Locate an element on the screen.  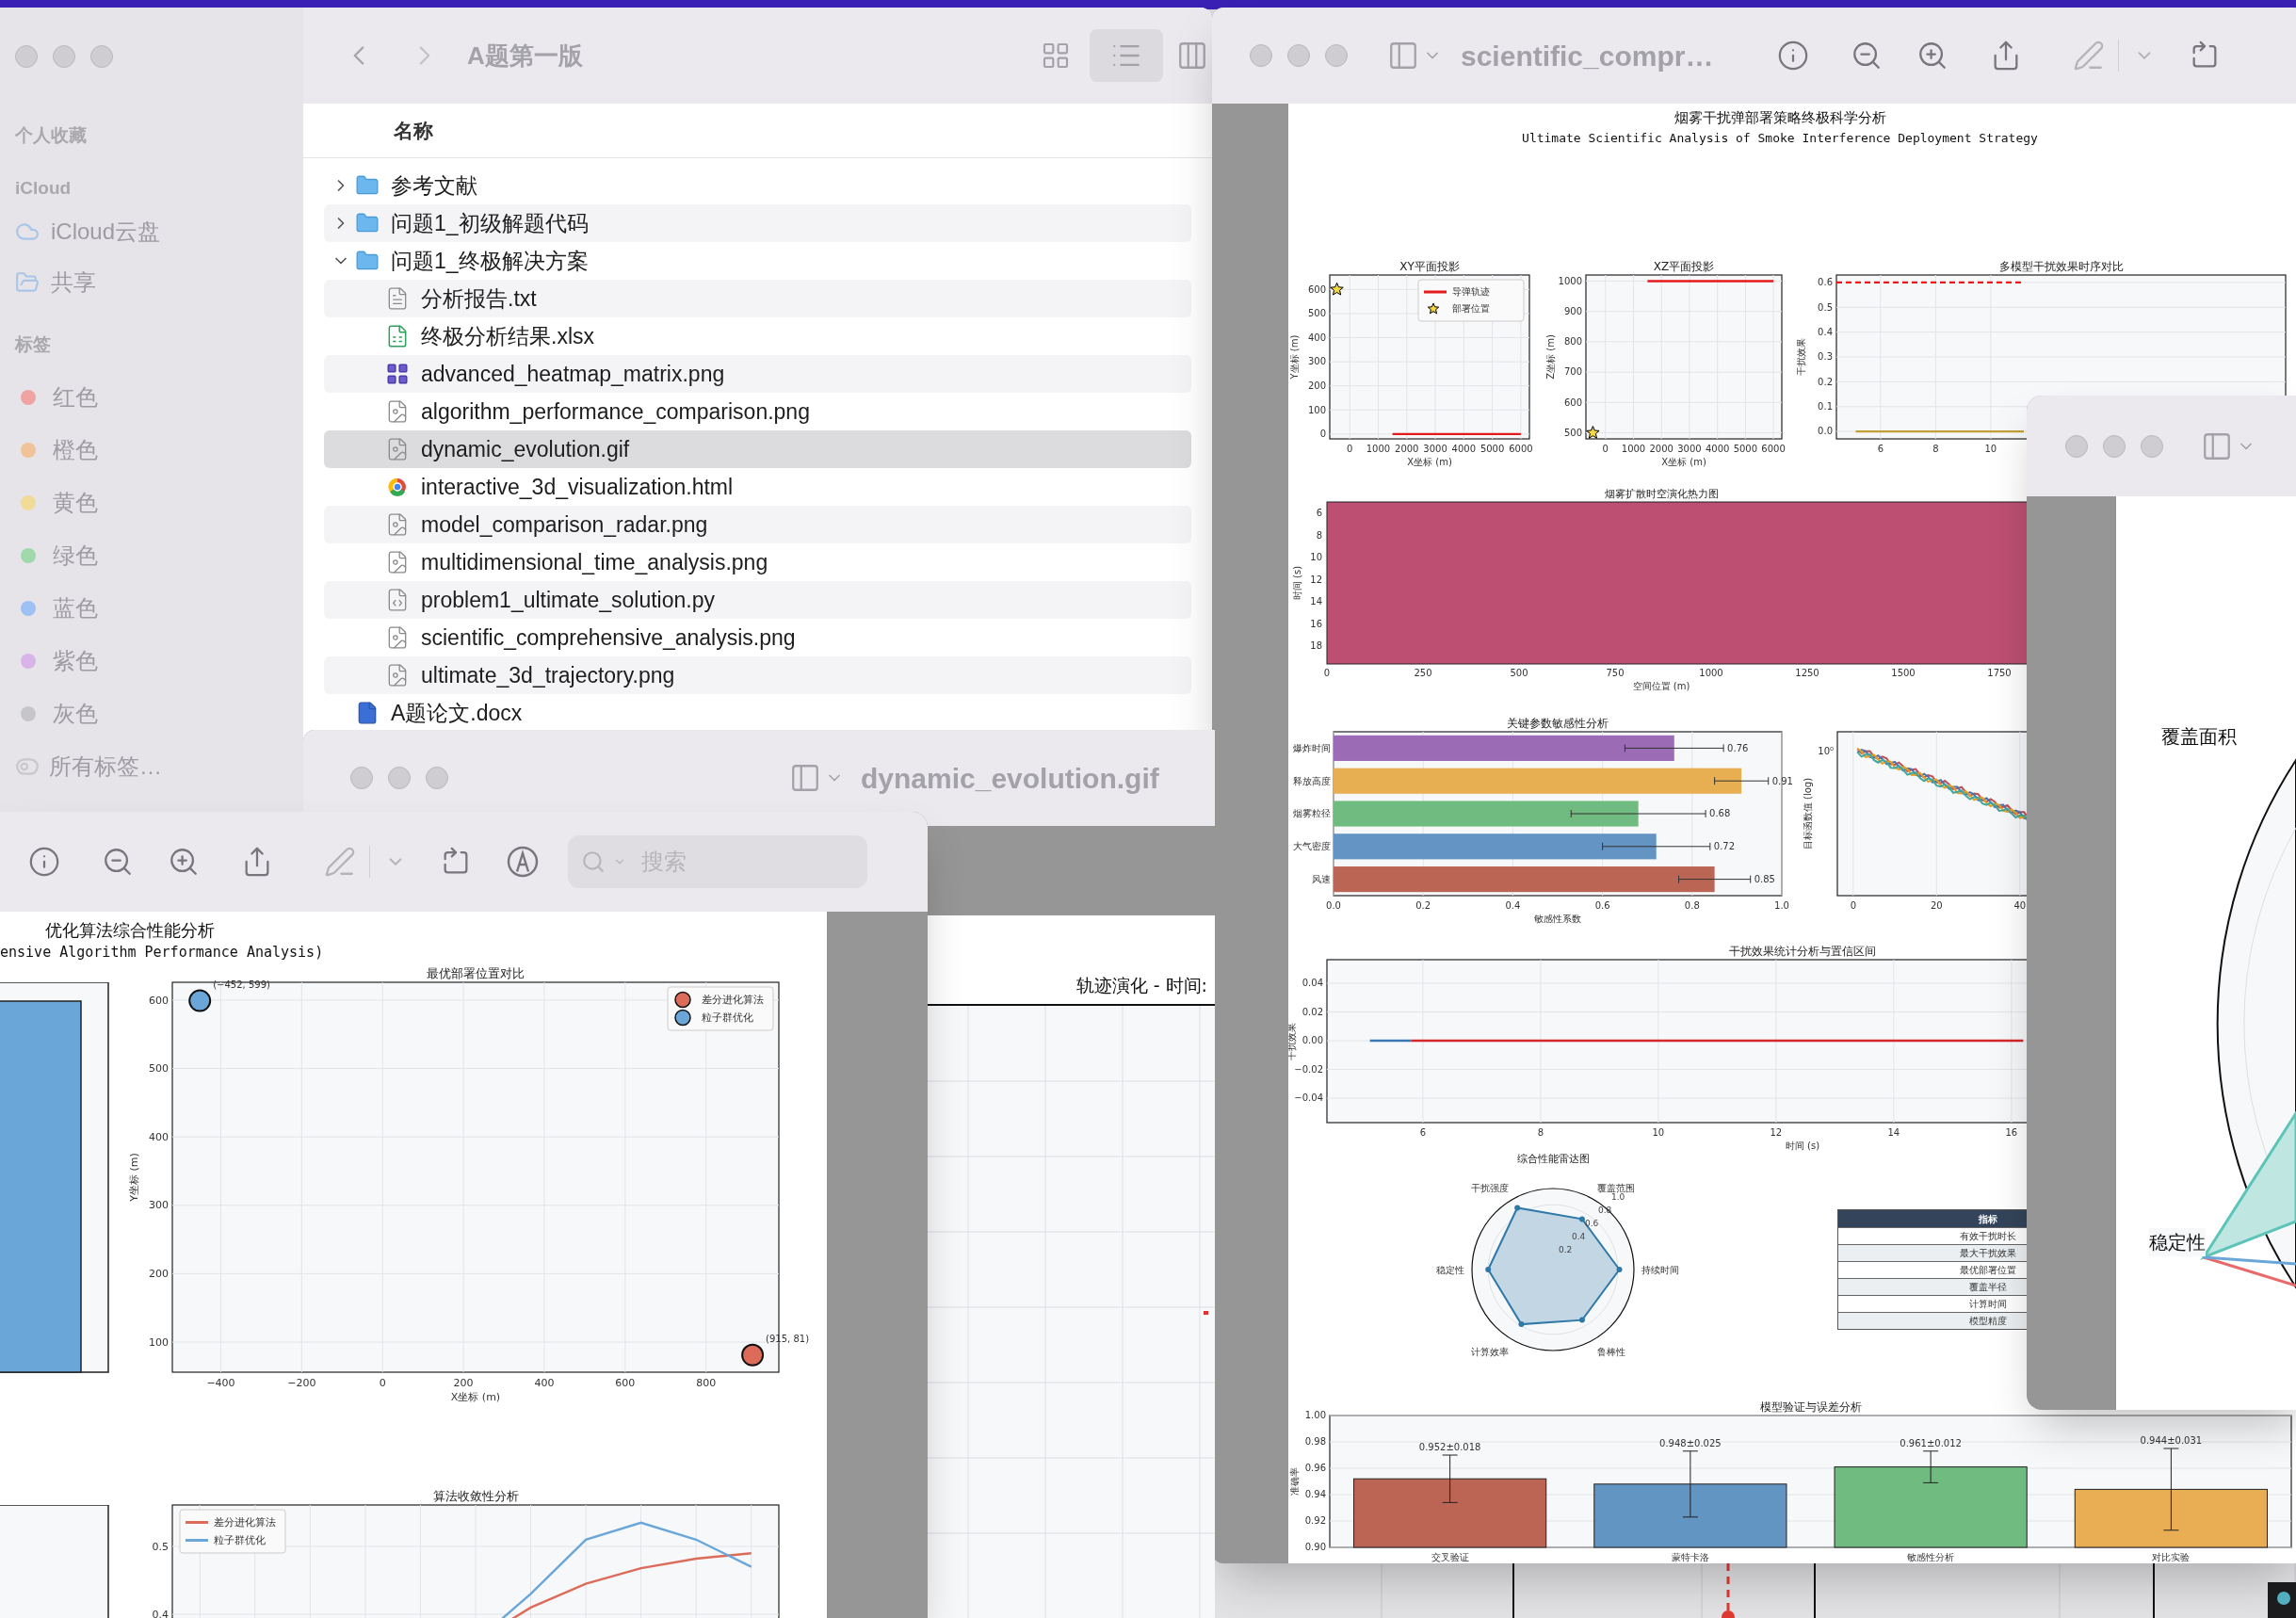
window-title: A题第一版 is located at coordinates (525, 56).